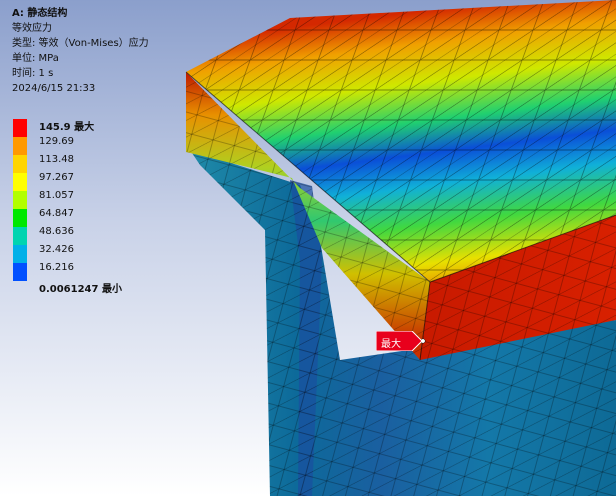  I want to click on max-probe-label: 最大, so click(391, 344).